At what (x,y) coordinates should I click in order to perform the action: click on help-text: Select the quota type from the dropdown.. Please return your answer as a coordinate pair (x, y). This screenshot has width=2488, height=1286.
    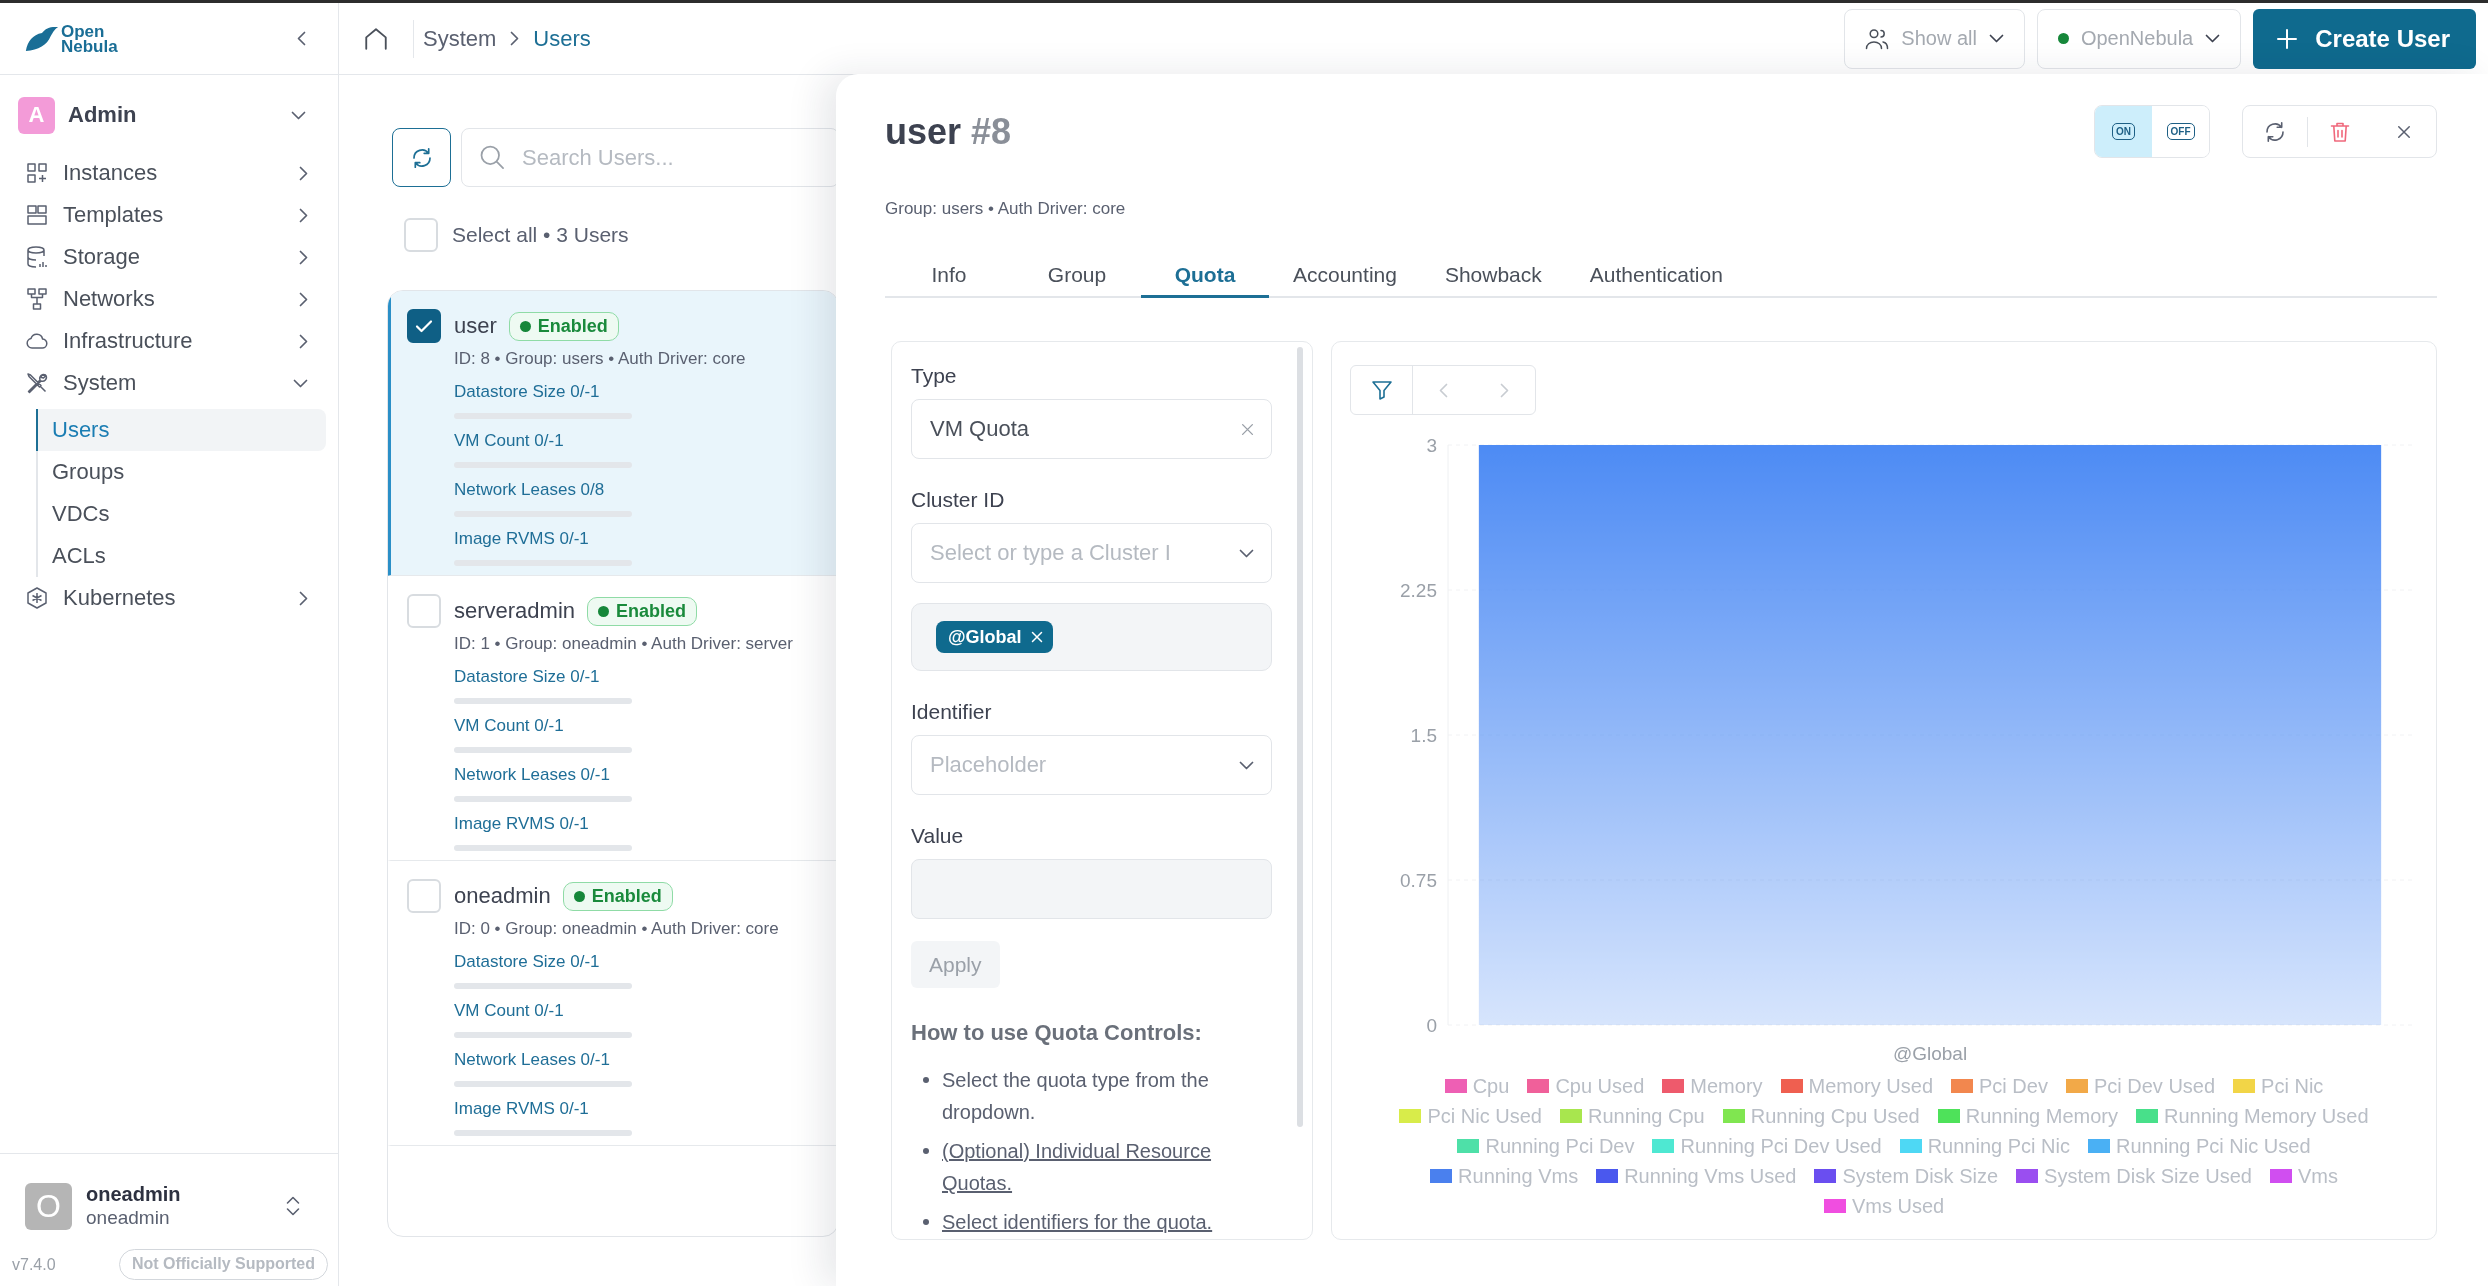
    Looking at the image, I should click on (1076, 1096).